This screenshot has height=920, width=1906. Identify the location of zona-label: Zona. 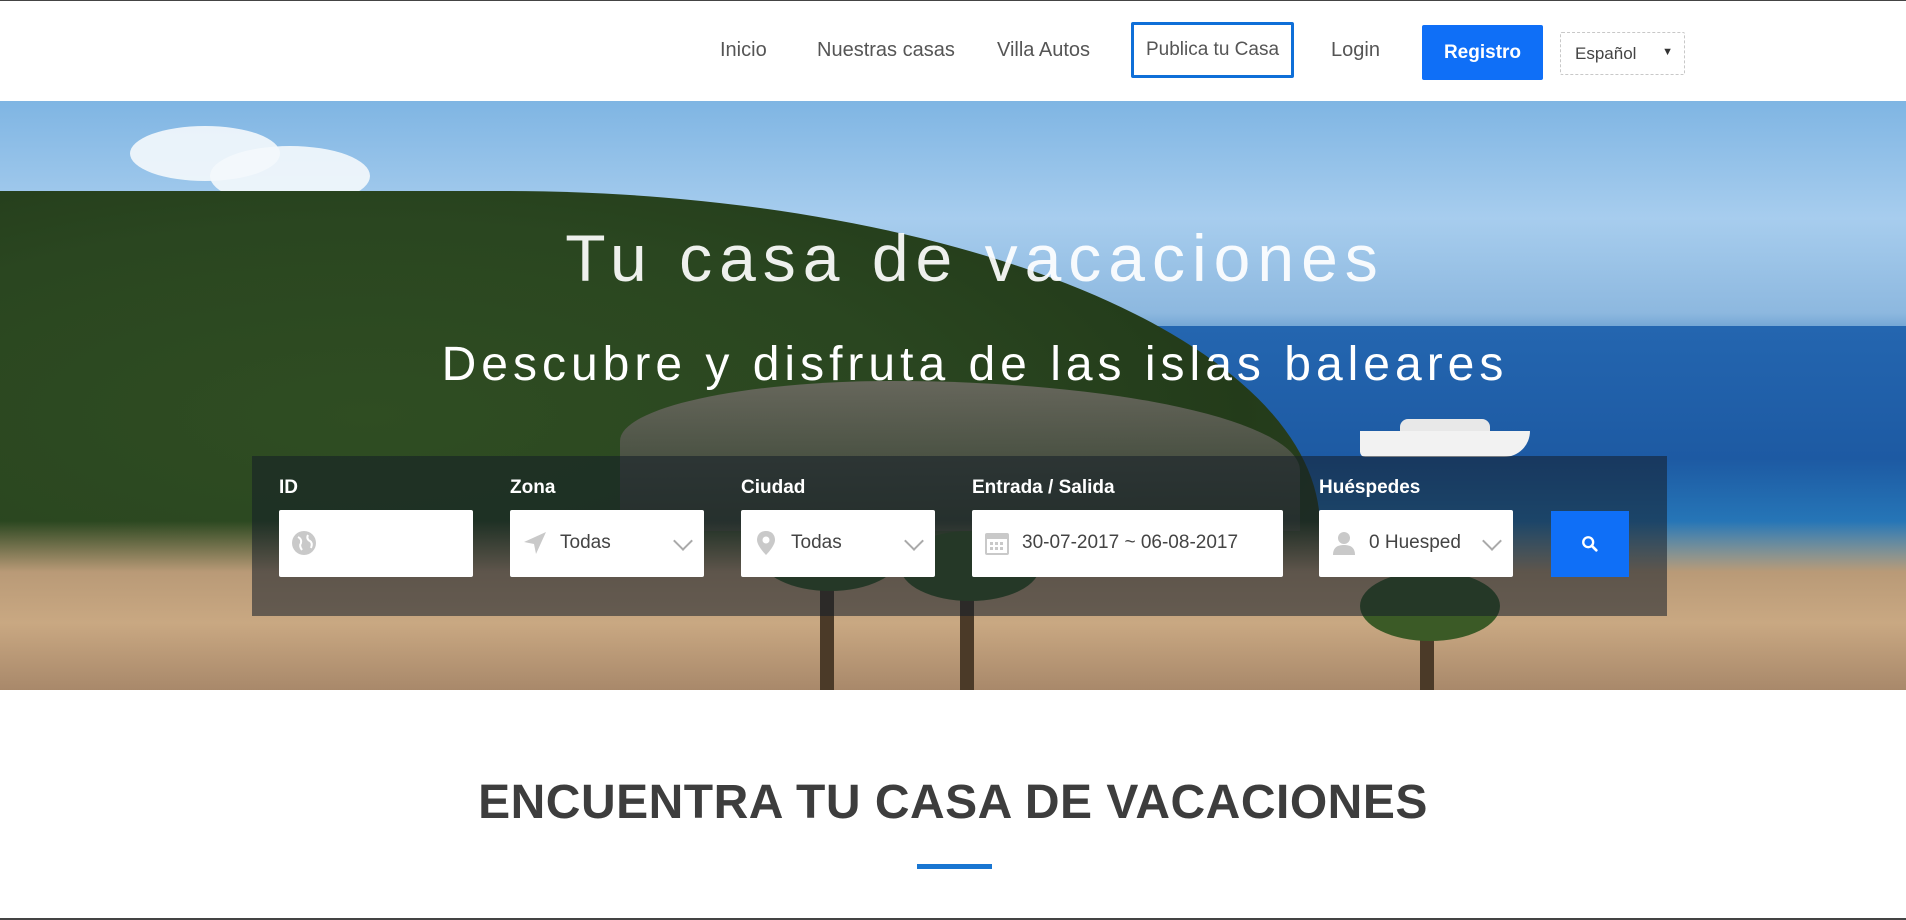
(533, 487).